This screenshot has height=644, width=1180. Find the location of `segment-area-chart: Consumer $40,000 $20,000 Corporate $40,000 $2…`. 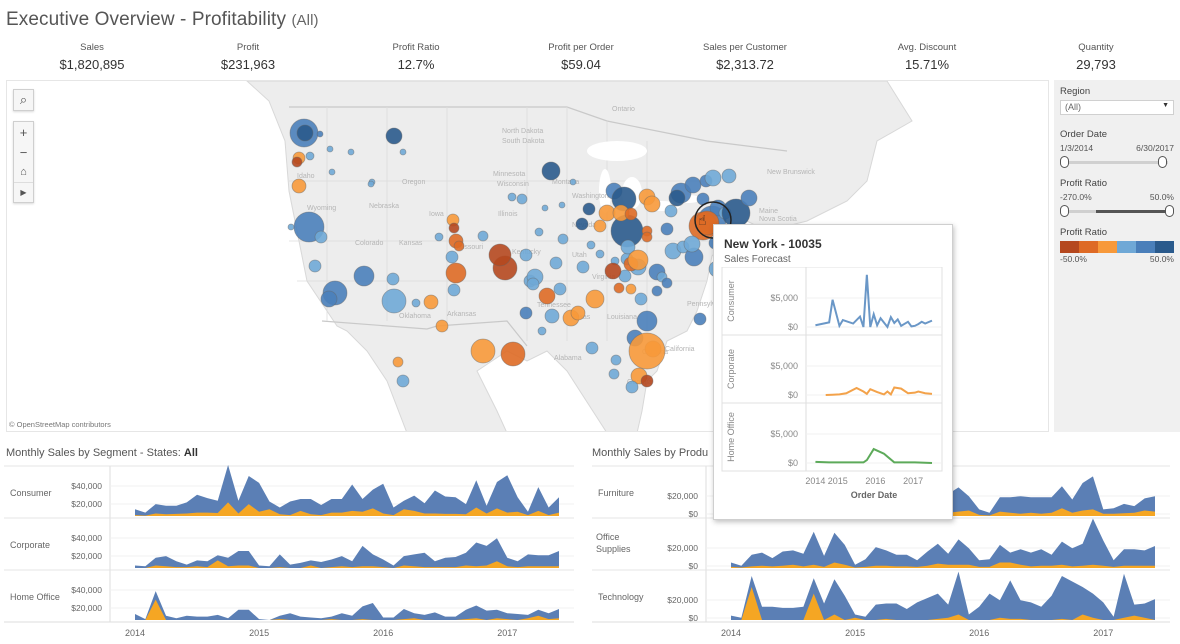

segment-area-chart: Consumer $40,000 $20,000 Corporate $40,000 $2… is located at coordinates (291, 553).